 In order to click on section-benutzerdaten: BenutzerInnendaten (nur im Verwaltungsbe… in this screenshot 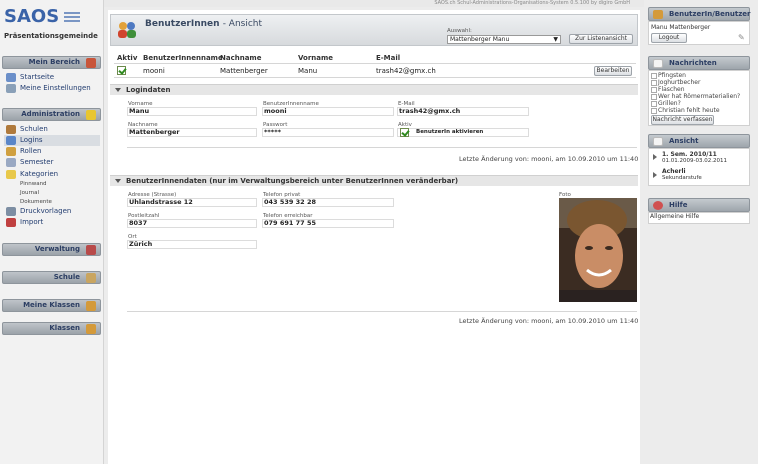, I will do `click(374, 180)`.